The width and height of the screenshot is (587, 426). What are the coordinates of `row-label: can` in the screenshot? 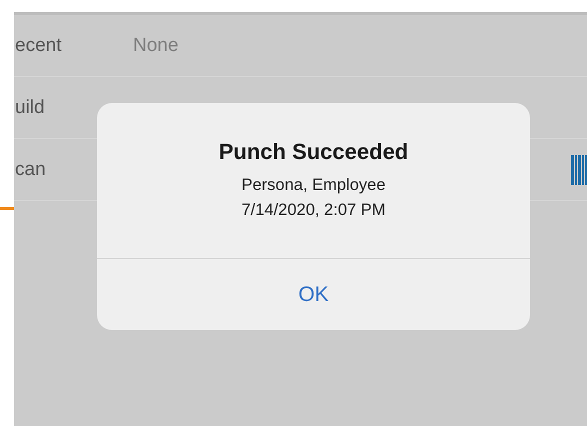 It's located at (30, 169).